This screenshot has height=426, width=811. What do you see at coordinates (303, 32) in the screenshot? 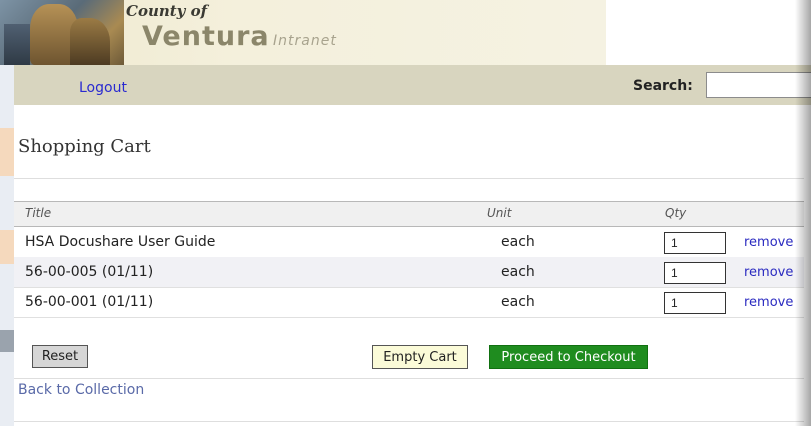
I see `header-banner: County of Ventura Intranet` at bounding box center [303, 32].